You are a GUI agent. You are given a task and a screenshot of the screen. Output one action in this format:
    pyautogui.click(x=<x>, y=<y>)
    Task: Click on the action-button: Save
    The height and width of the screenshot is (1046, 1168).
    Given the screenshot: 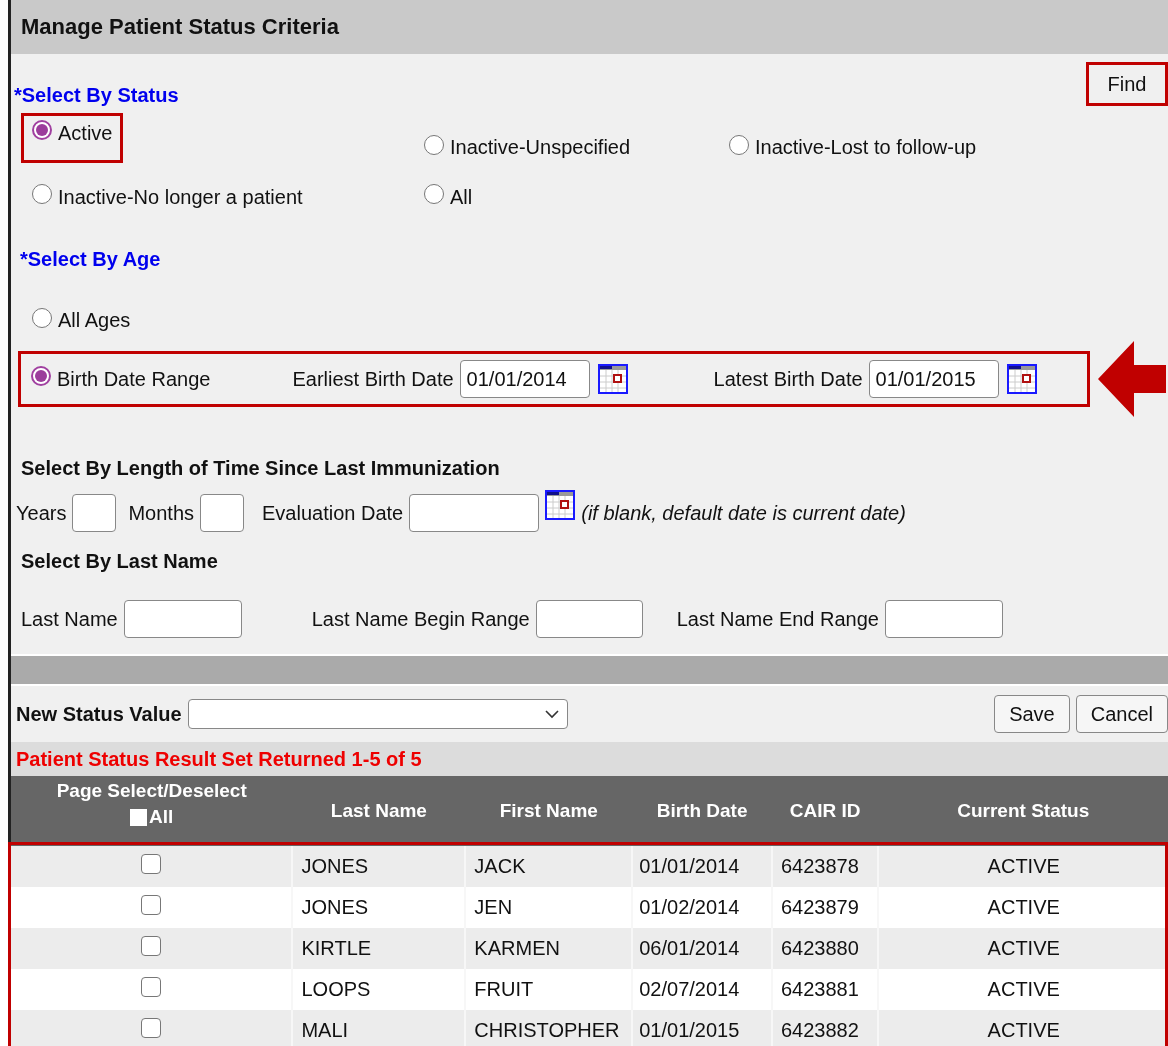 What is the action you would take?
    pyautogui.click(x=1032, y=714)
    